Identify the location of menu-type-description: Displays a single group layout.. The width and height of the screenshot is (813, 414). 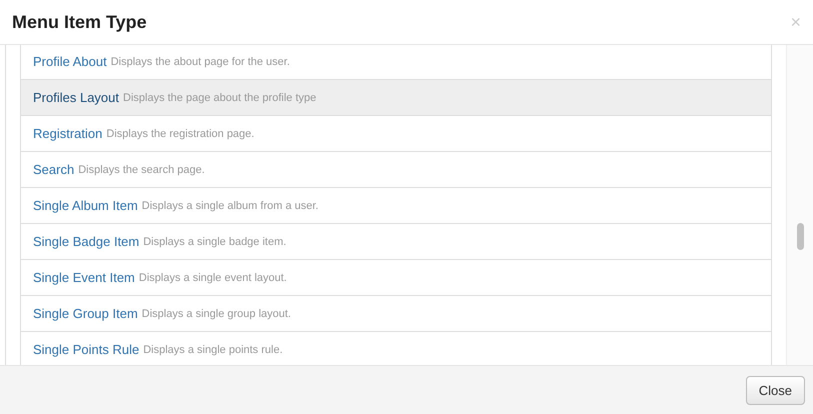
(216, 314).